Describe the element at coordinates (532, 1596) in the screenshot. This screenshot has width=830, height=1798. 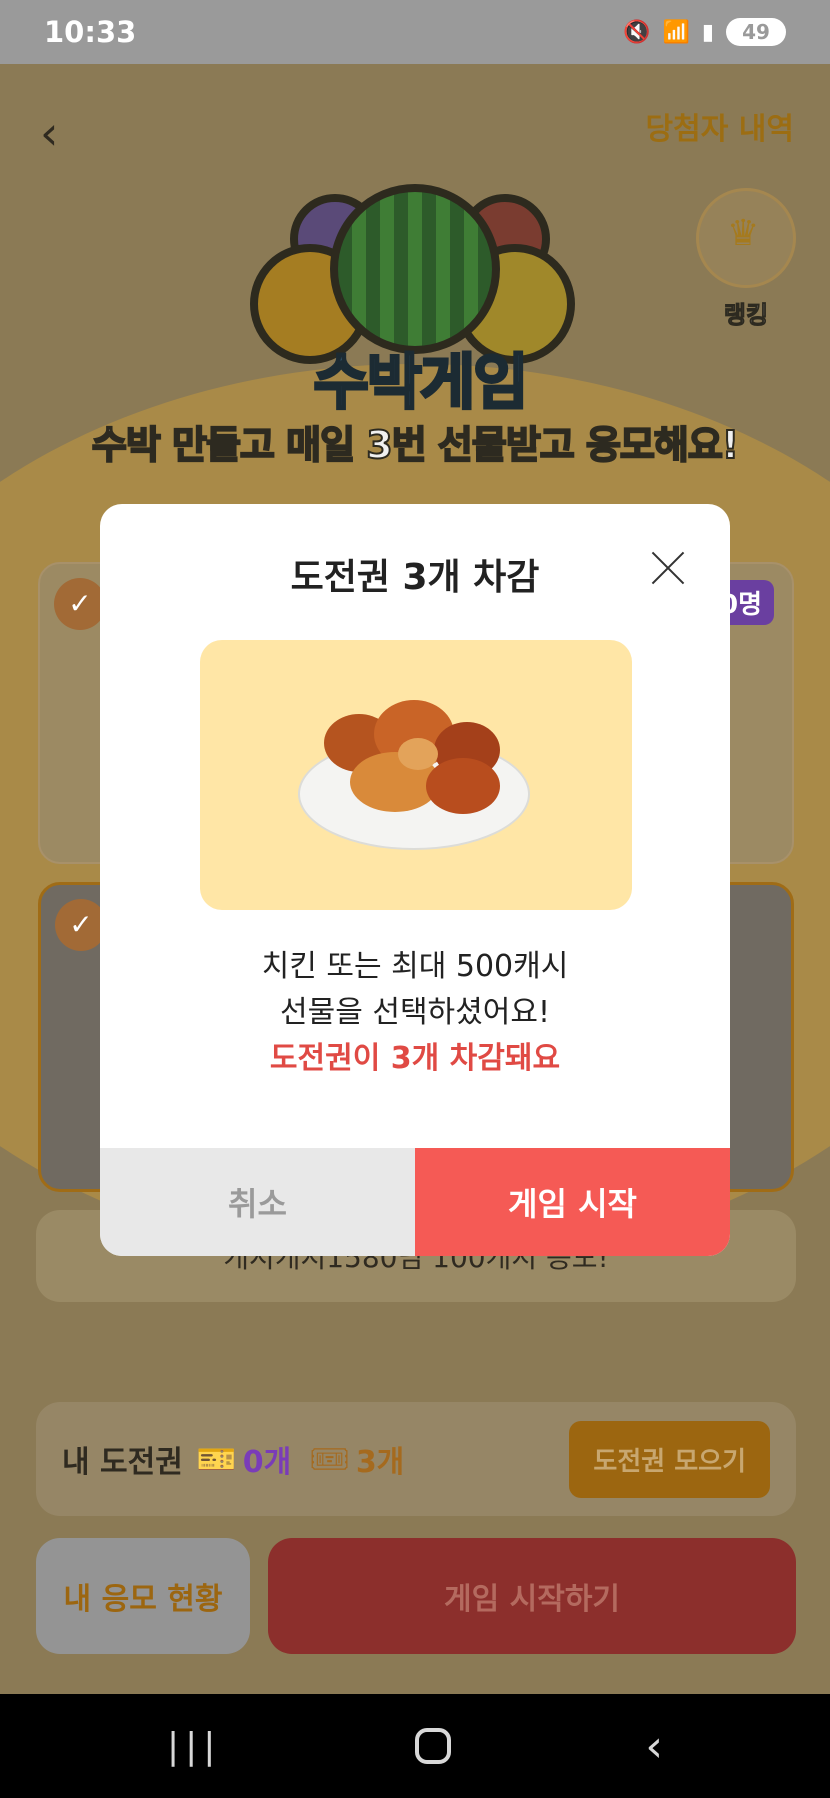
I see `start-game-button: 게임 시작하기` at that location.